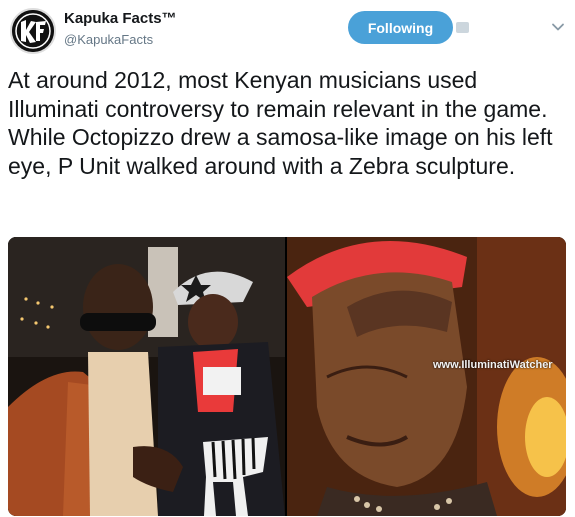  Describe the element at coordinates (462, 27) in the screenshot. I see `follow-card-icon` at that location.